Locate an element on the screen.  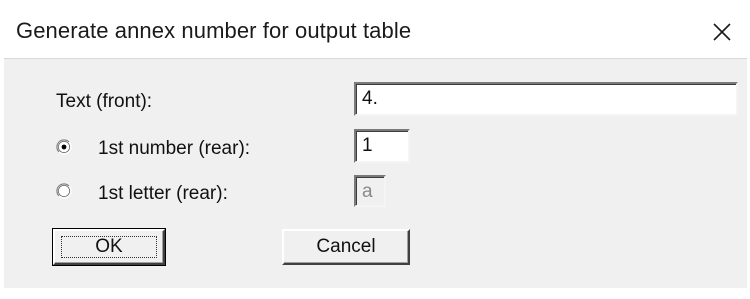
ok-button-label: OK is located at coordinates (109, 246).